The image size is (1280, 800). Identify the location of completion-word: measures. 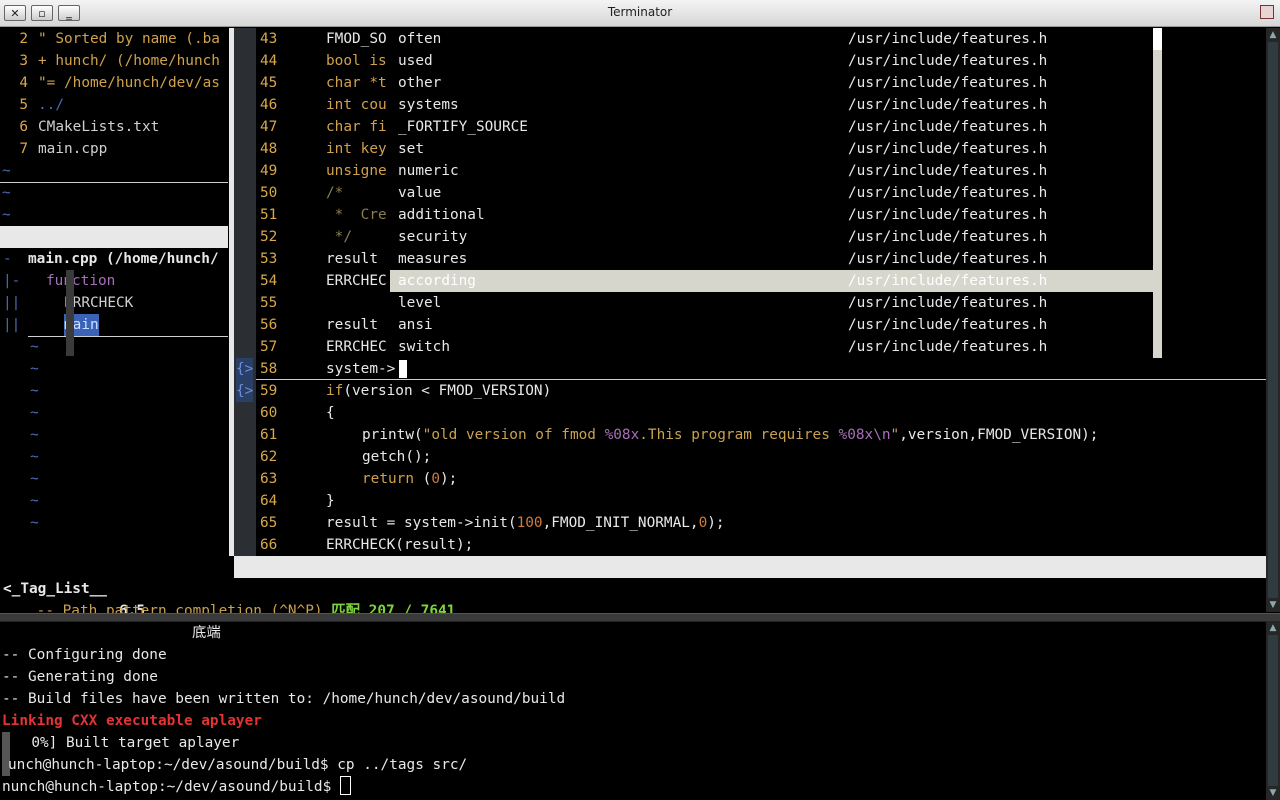
(433, 259).